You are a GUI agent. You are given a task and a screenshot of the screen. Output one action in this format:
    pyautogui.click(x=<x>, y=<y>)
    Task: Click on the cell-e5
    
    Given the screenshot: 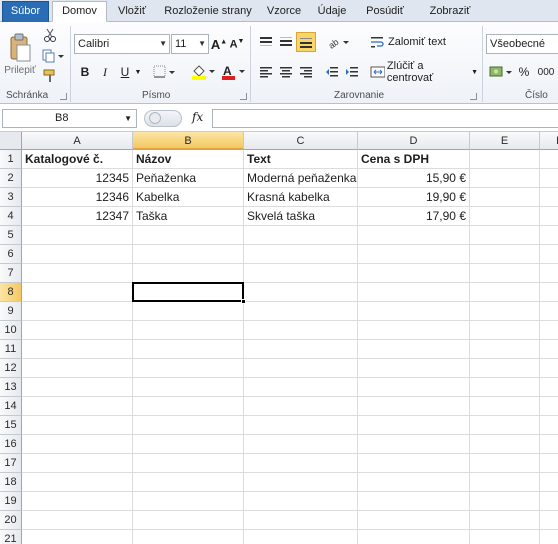 What is the action you would take?
    pyautogui.click(x=505, y=235)
    